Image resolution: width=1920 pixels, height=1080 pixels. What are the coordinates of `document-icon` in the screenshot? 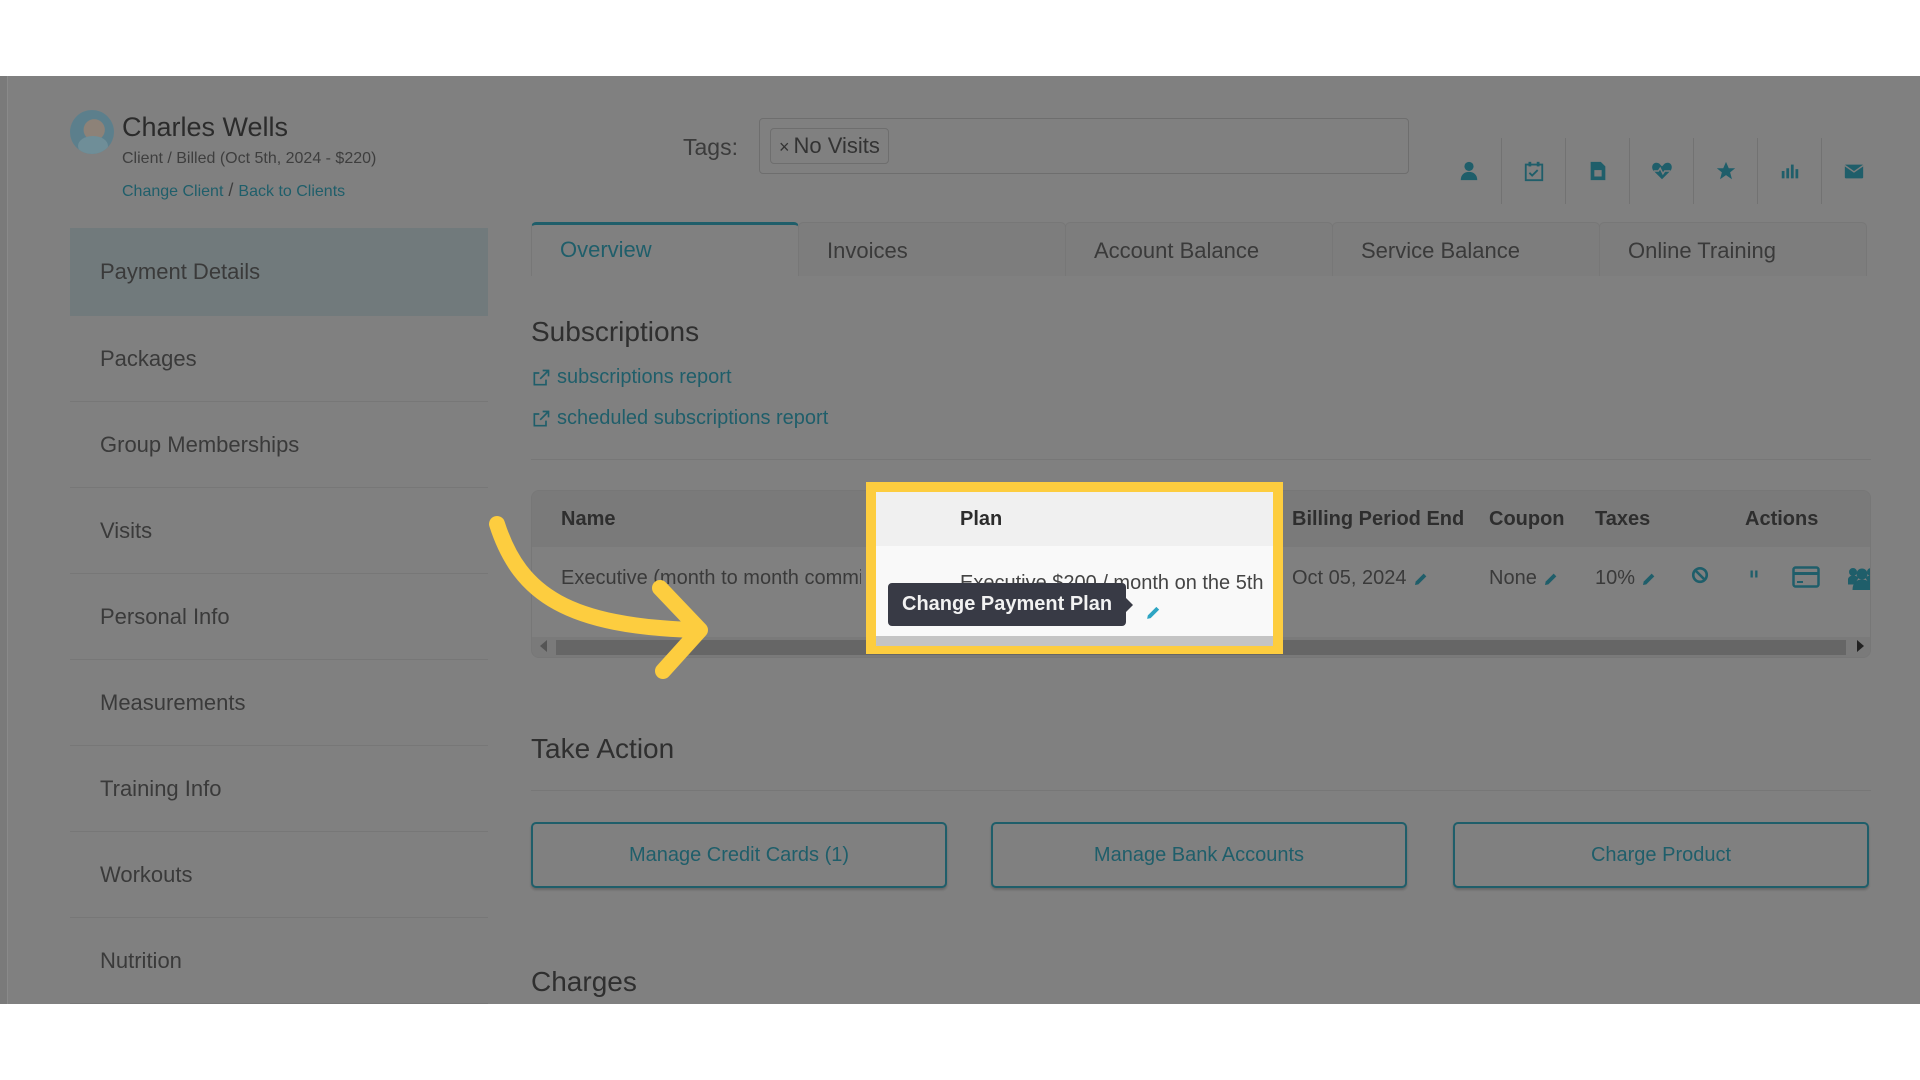 It's located at (1597, 171).